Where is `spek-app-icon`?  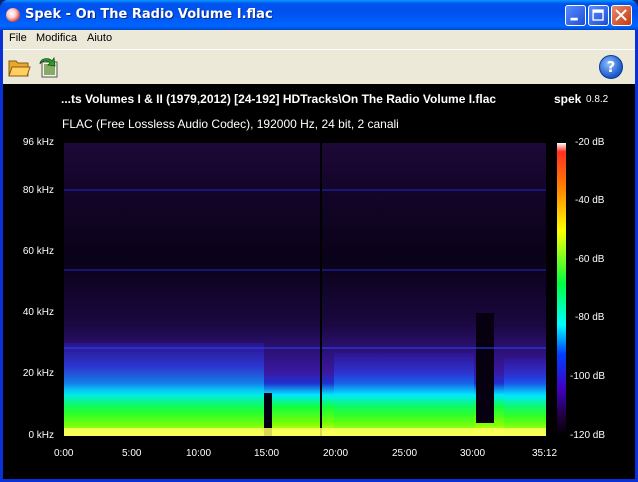 spek-app-icon is located at coordinates (13, 15).